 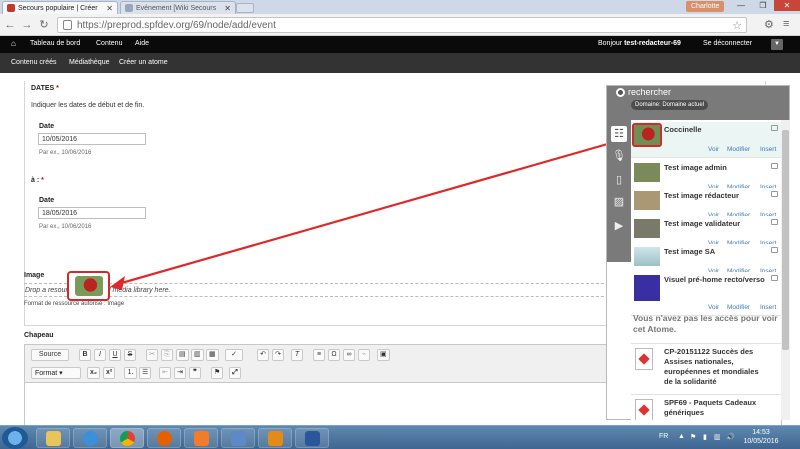 I want to click on list-item: SPF69 - Paquets Cadeaux génériques, so click(x=706, y=407).